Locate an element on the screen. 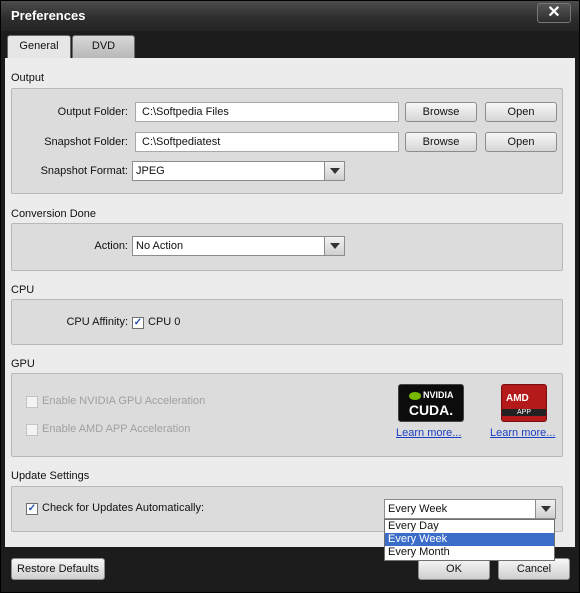 This screenshot has width=580, height=593. snapshot-open-button: Open is located at coordinates (521, 142).